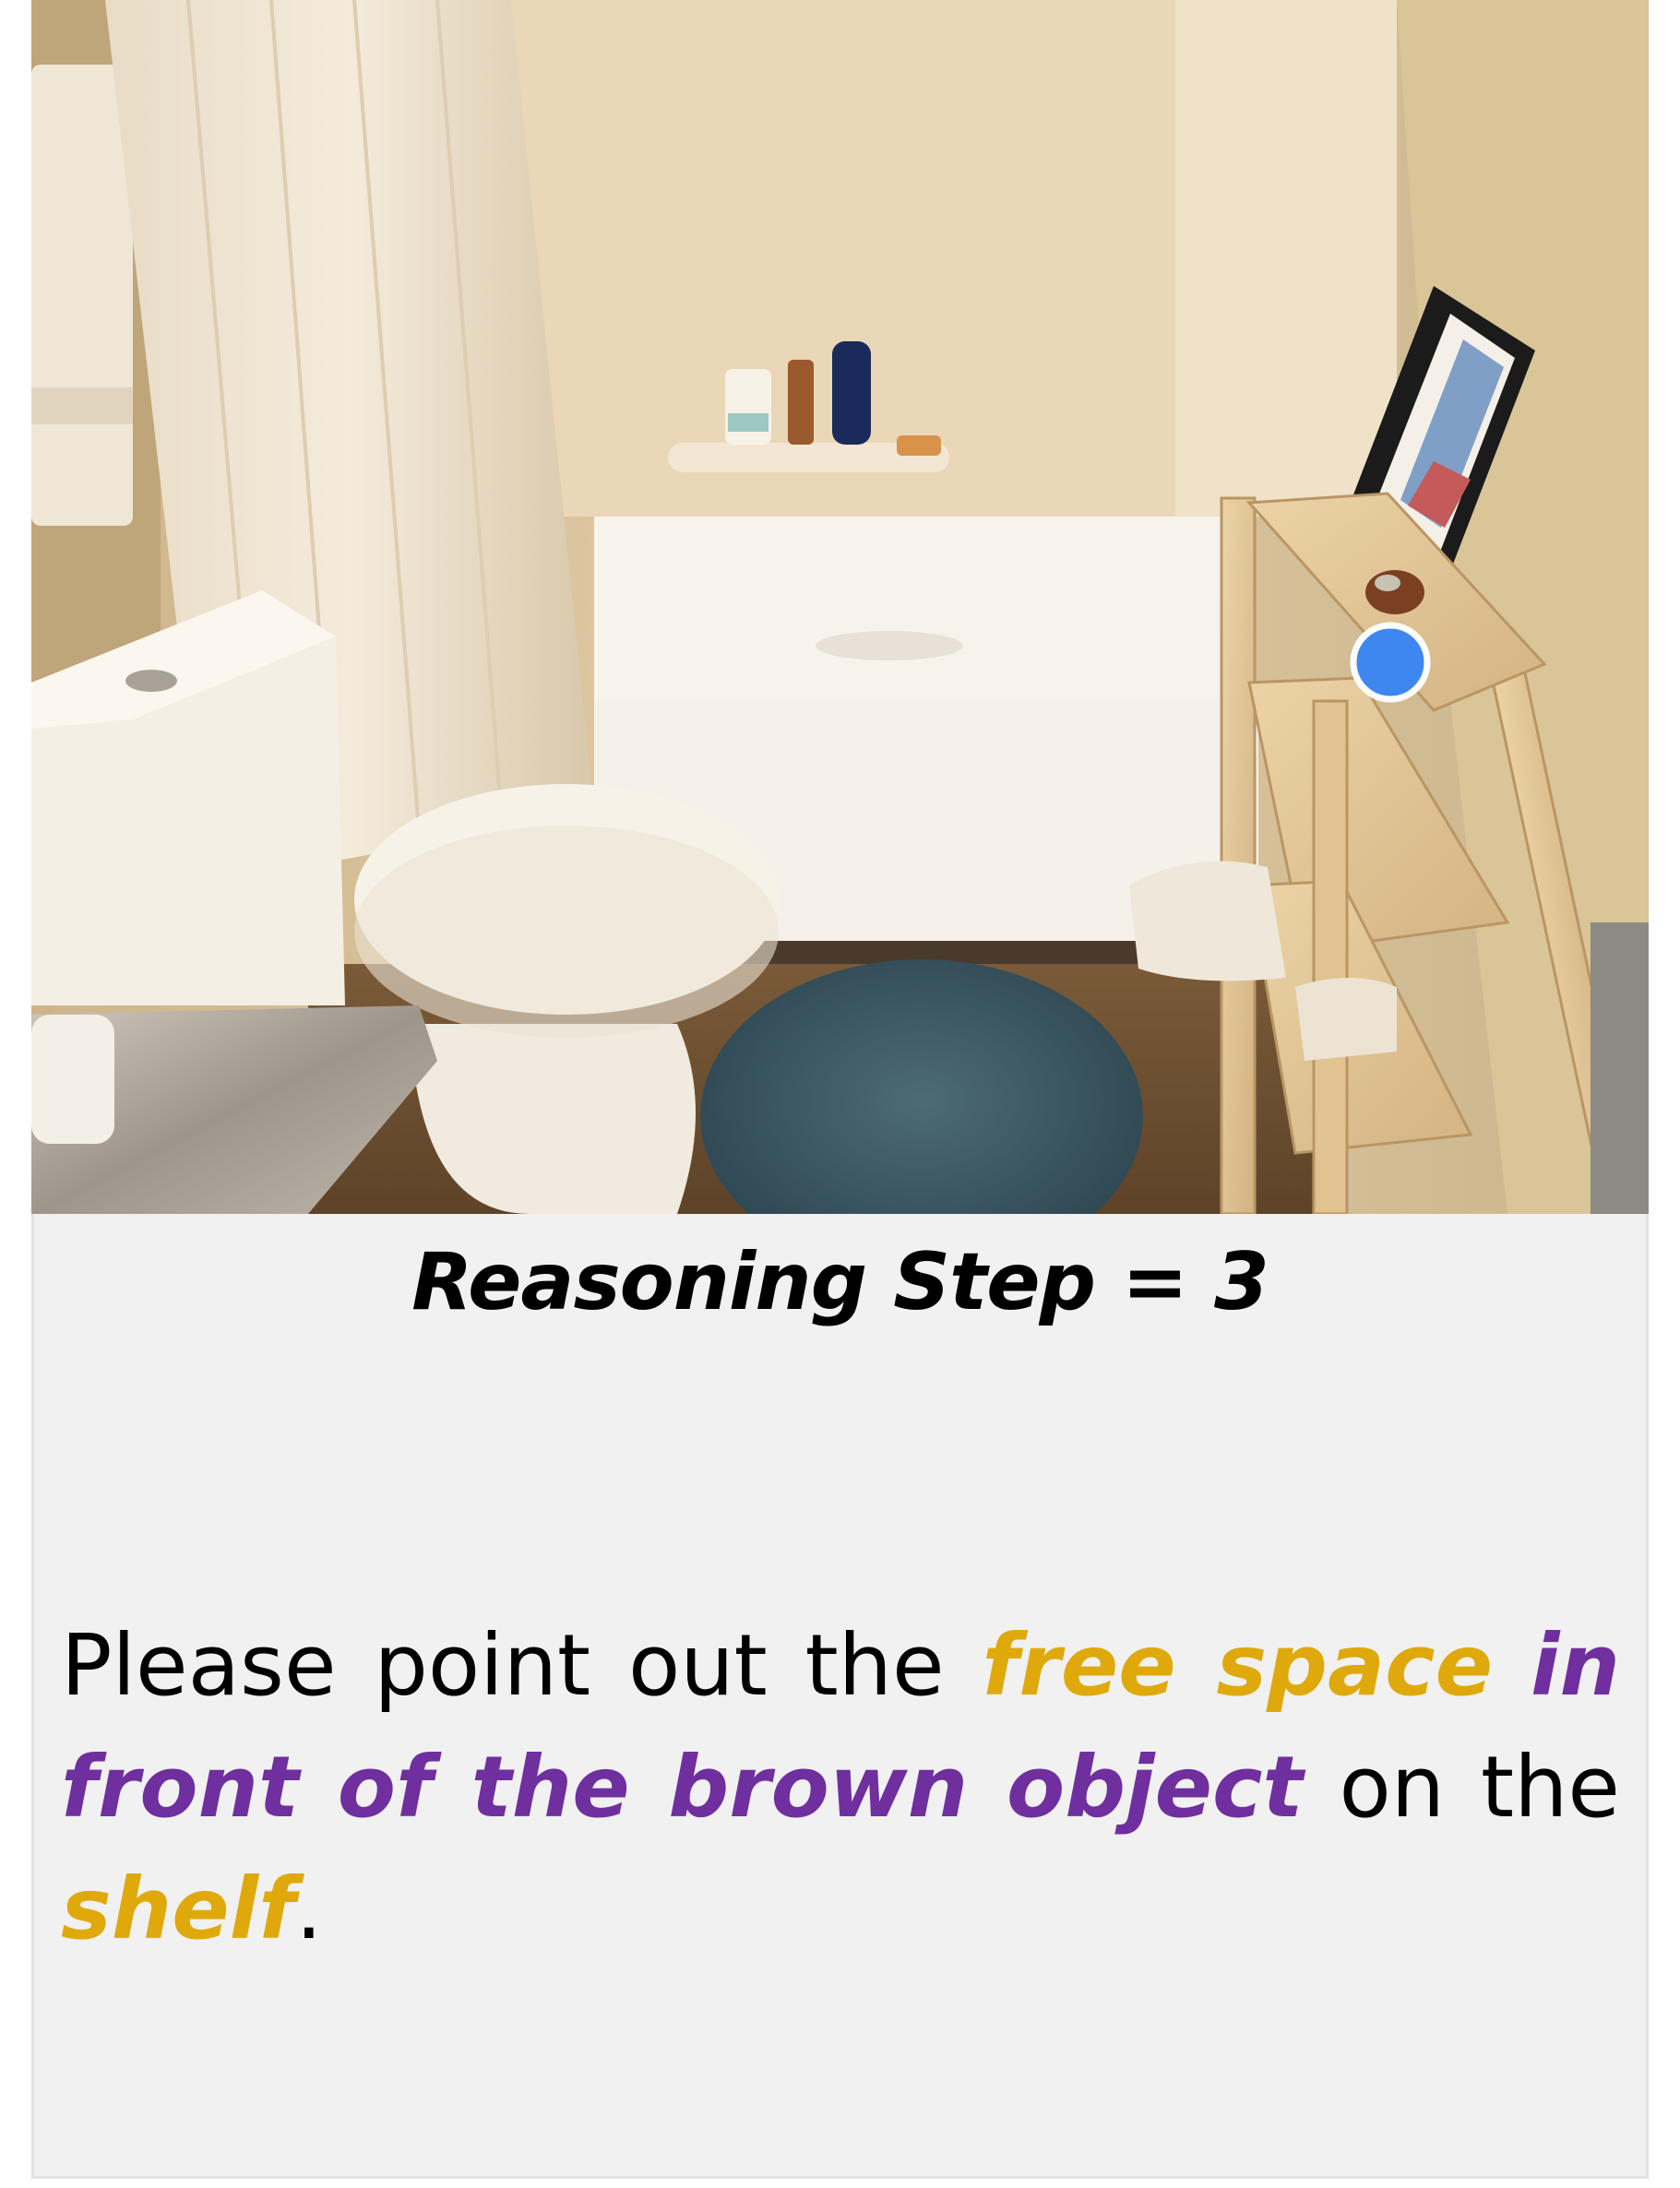 The width and height of the screenshot is (1680, 2188). What do you see at coordinates (1238, 1666) in the screenshot?
I see `target-highlight: free space` at bounding box center [1238, 1666].